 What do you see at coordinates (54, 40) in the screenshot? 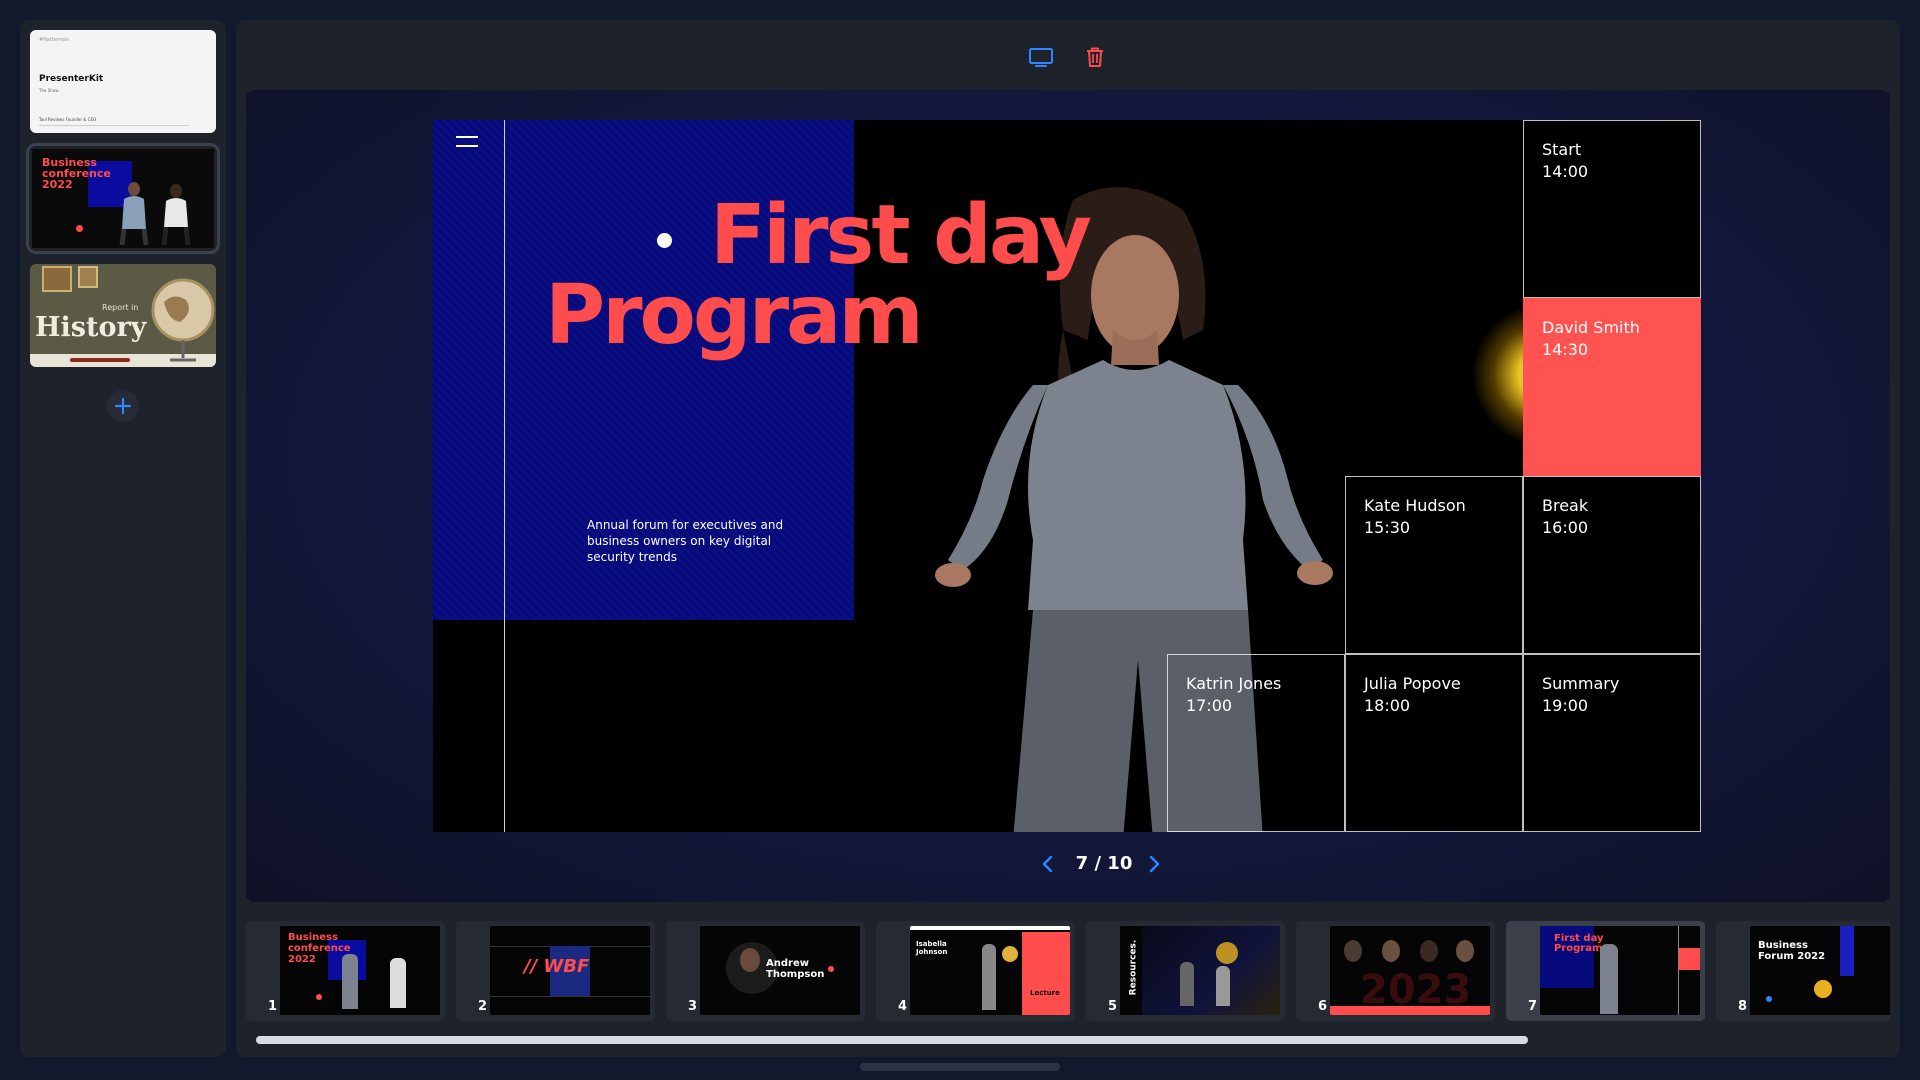
I see `deck-tag: #Nattemals` at bounding box center [54, 40].